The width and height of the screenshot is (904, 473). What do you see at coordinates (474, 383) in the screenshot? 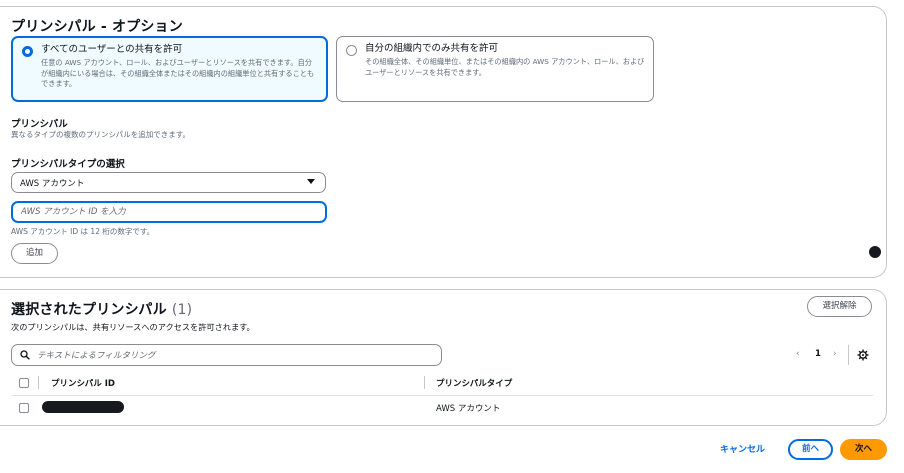
I see `column-header-principal-type: プリンシパルタイプ` at bounding box center [474, 383].